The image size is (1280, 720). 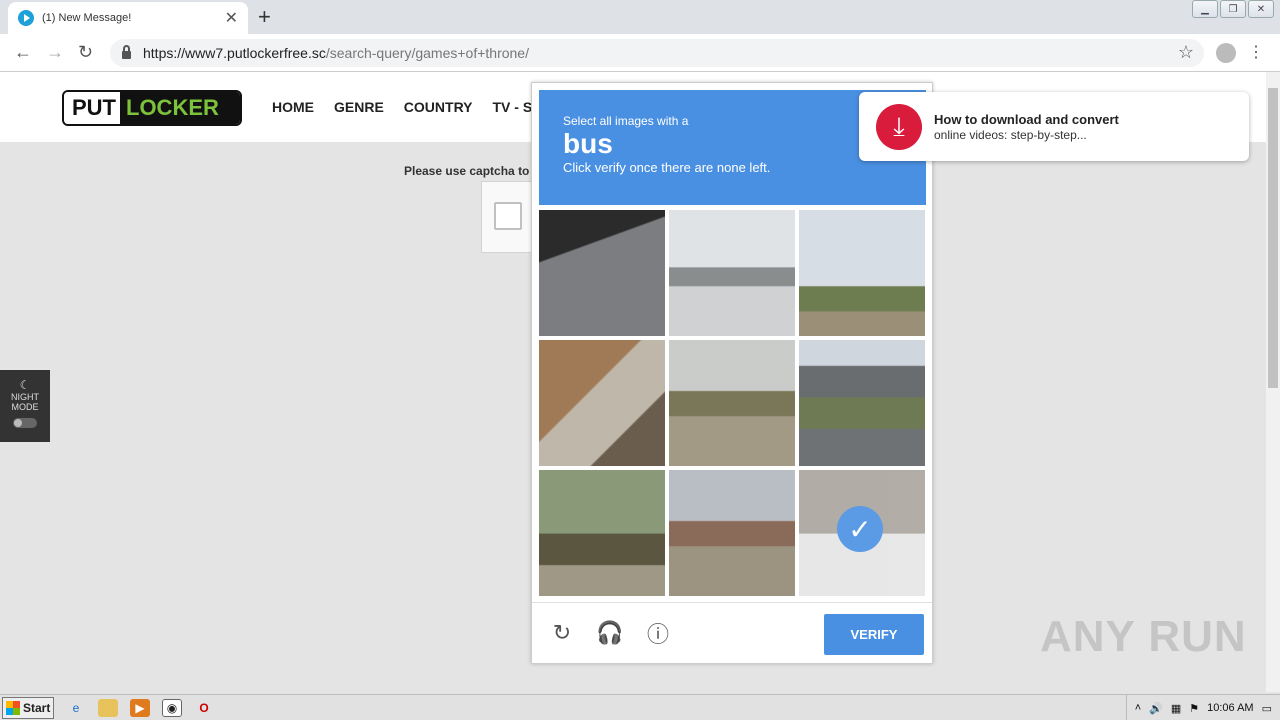 I want to click on url-host: https://www7.putlockerfree.sc, so click(x=234, y=53).